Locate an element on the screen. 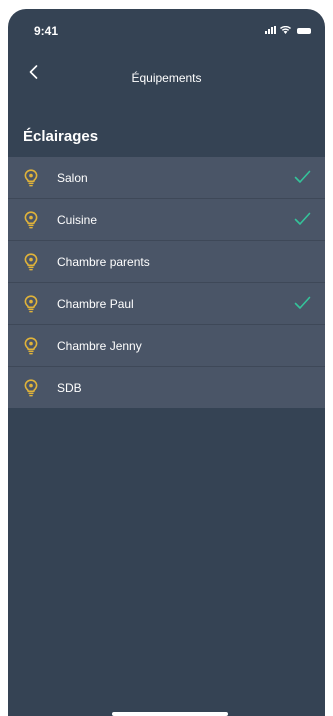 The height and width of the screenshot is (716, 333). list-item-salon: Salon is located at coordinates (166, 178).